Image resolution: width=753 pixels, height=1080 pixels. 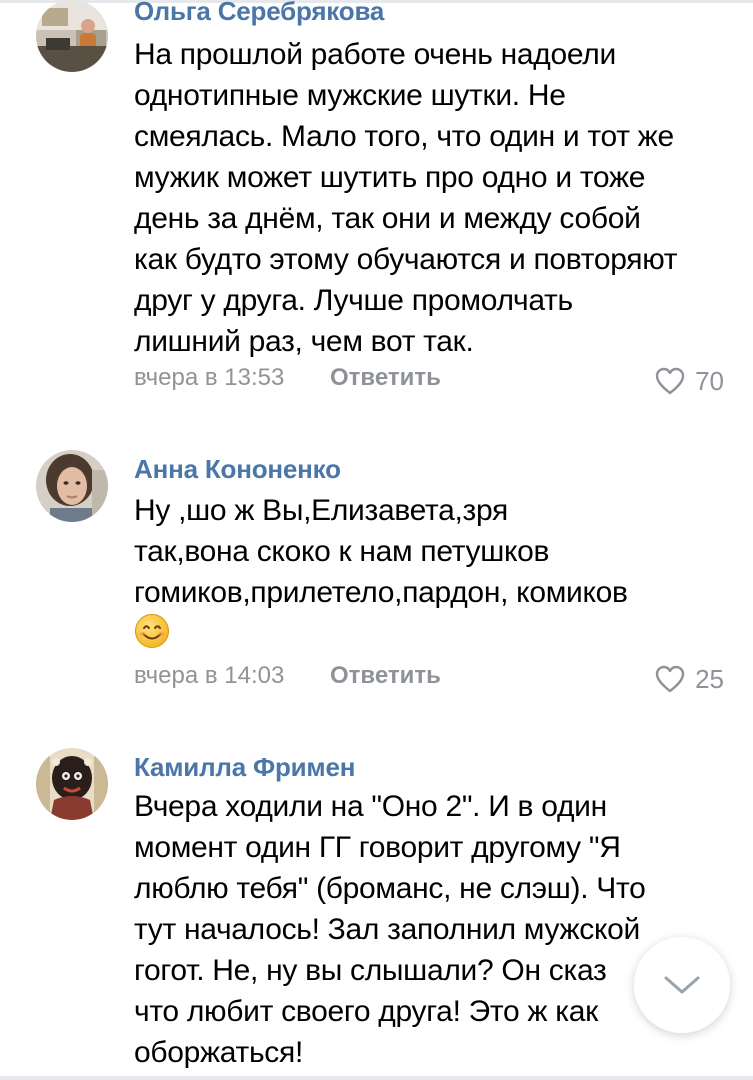 What do you see at coordinates (434, 634) in the screenshot?
I see `comment-text-line` at bounding box center [434, 634].